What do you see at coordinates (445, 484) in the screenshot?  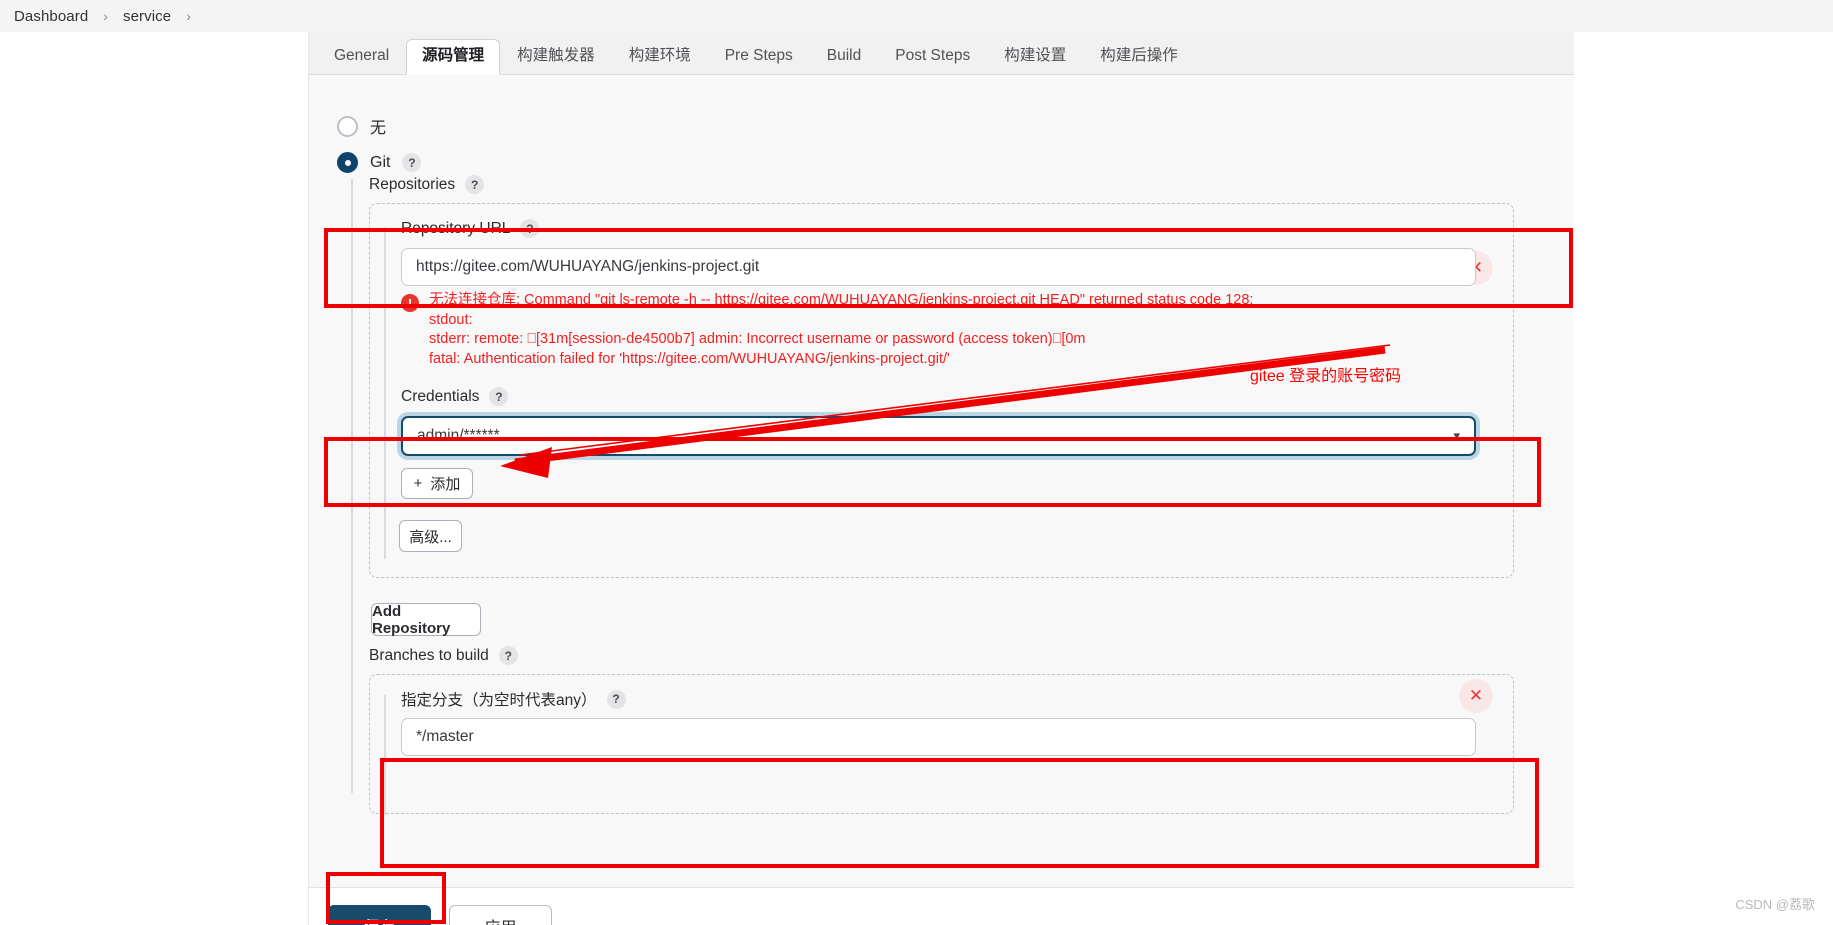 I see `add-credentials-label: 添加` at bounding box center [445, 484].